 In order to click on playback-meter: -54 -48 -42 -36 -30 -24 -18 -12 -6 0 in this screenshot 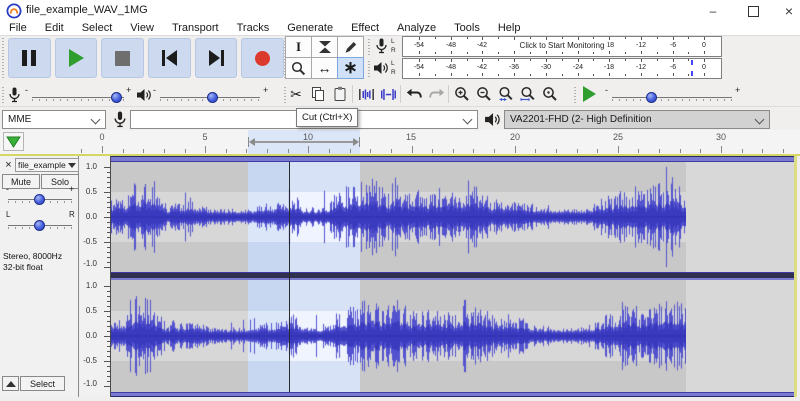, I will do `click(562, 68)`.